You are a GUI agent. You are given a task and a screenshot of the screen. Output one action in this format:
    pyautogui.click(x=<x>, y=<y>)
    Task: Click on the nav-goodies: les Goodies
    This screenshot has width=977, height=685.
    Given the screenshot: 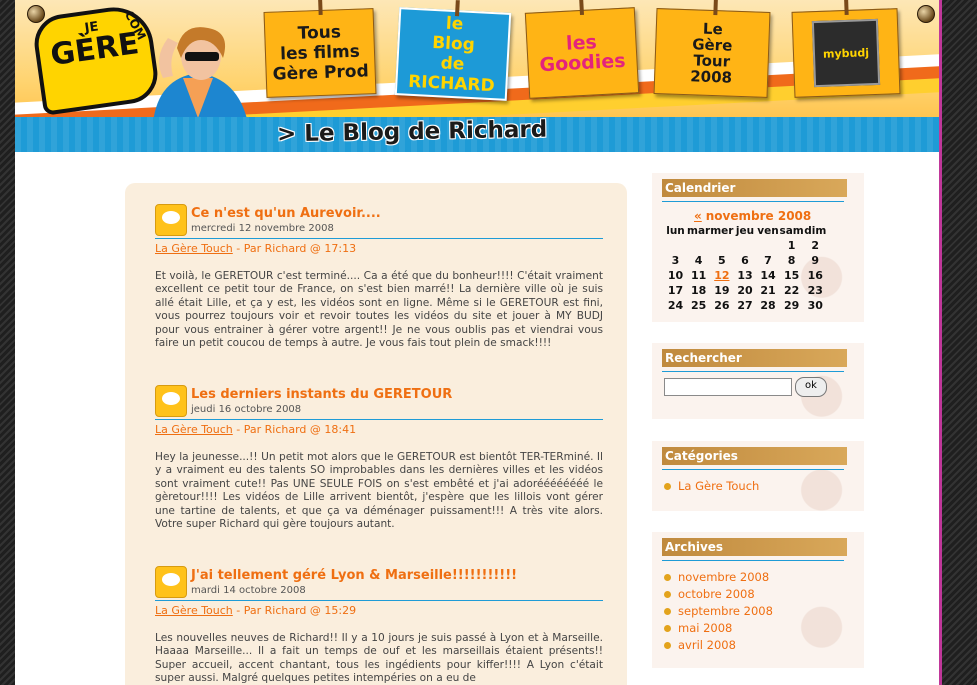 What is the action you would take?
    pyautogui.click(x=582, y=49)
    